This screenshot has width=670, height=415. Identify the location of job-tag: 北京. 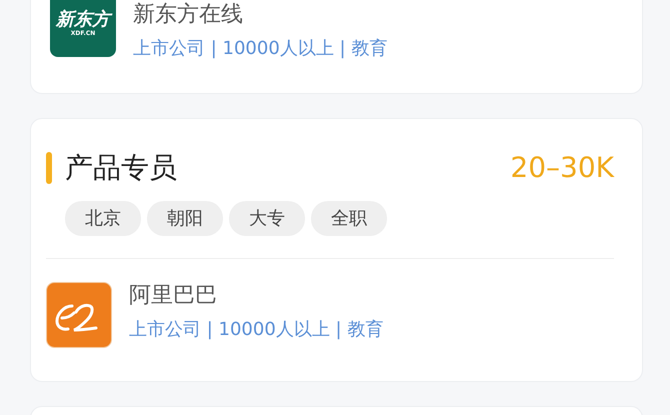
(103, 218).